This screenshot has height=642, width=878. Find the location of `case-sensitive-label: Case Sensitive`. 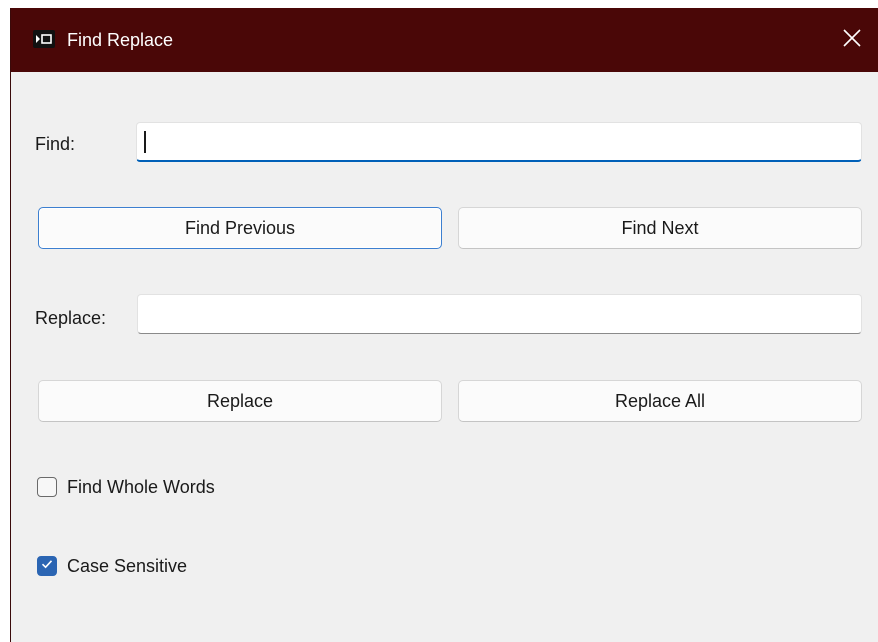

case-sensitive-label: Case Sensitive is located at coordinates (127, 565).